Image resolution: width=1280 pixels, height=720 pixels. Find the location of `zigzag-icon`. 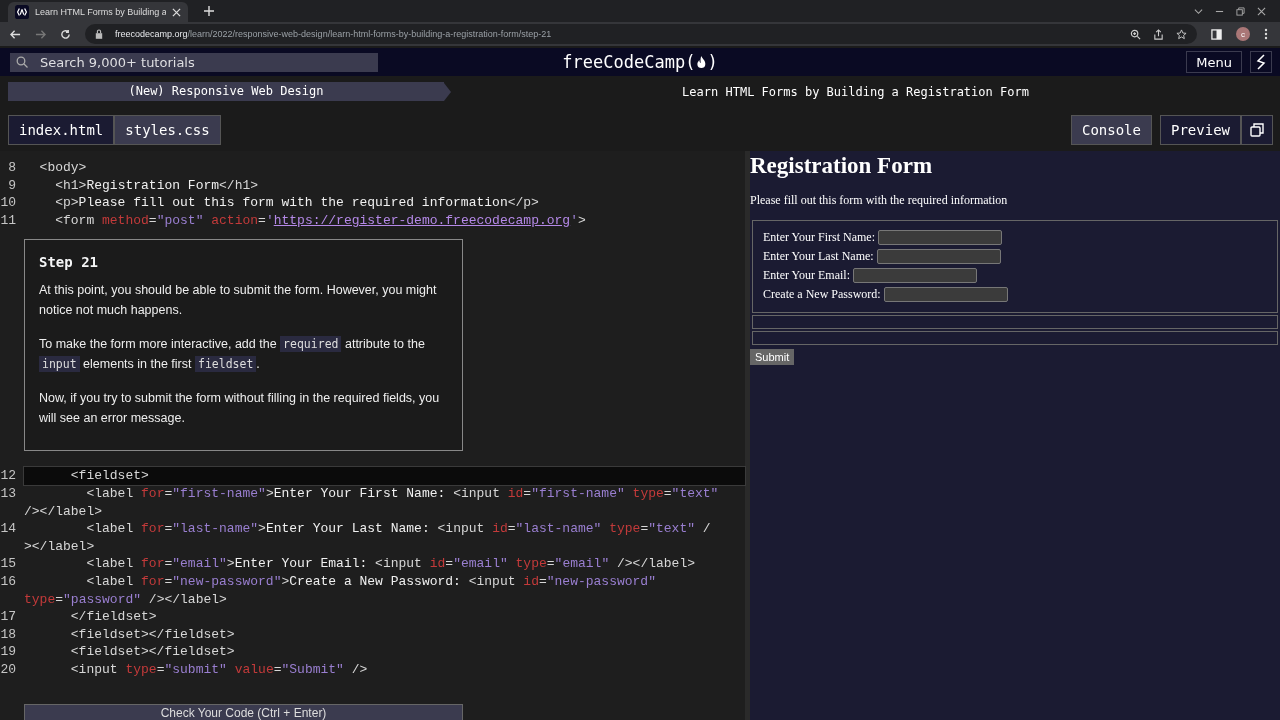

zigzag-icon is located at coordinates (1261, 62).